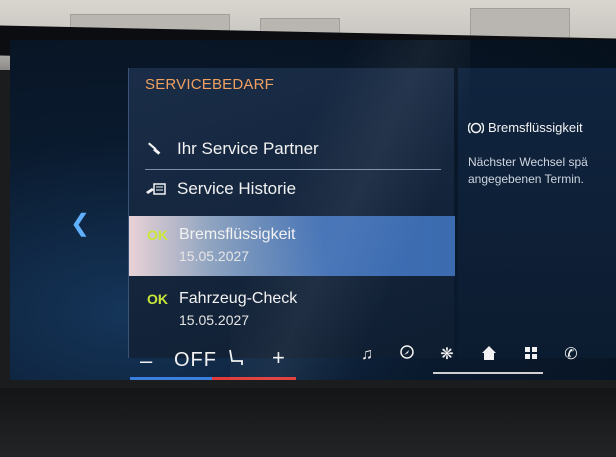  Describe the element at coordinates (542, 171) in the screenshot. I see `detail-text: Nächster Wechsel spä angegebenen Termin.` at that location.